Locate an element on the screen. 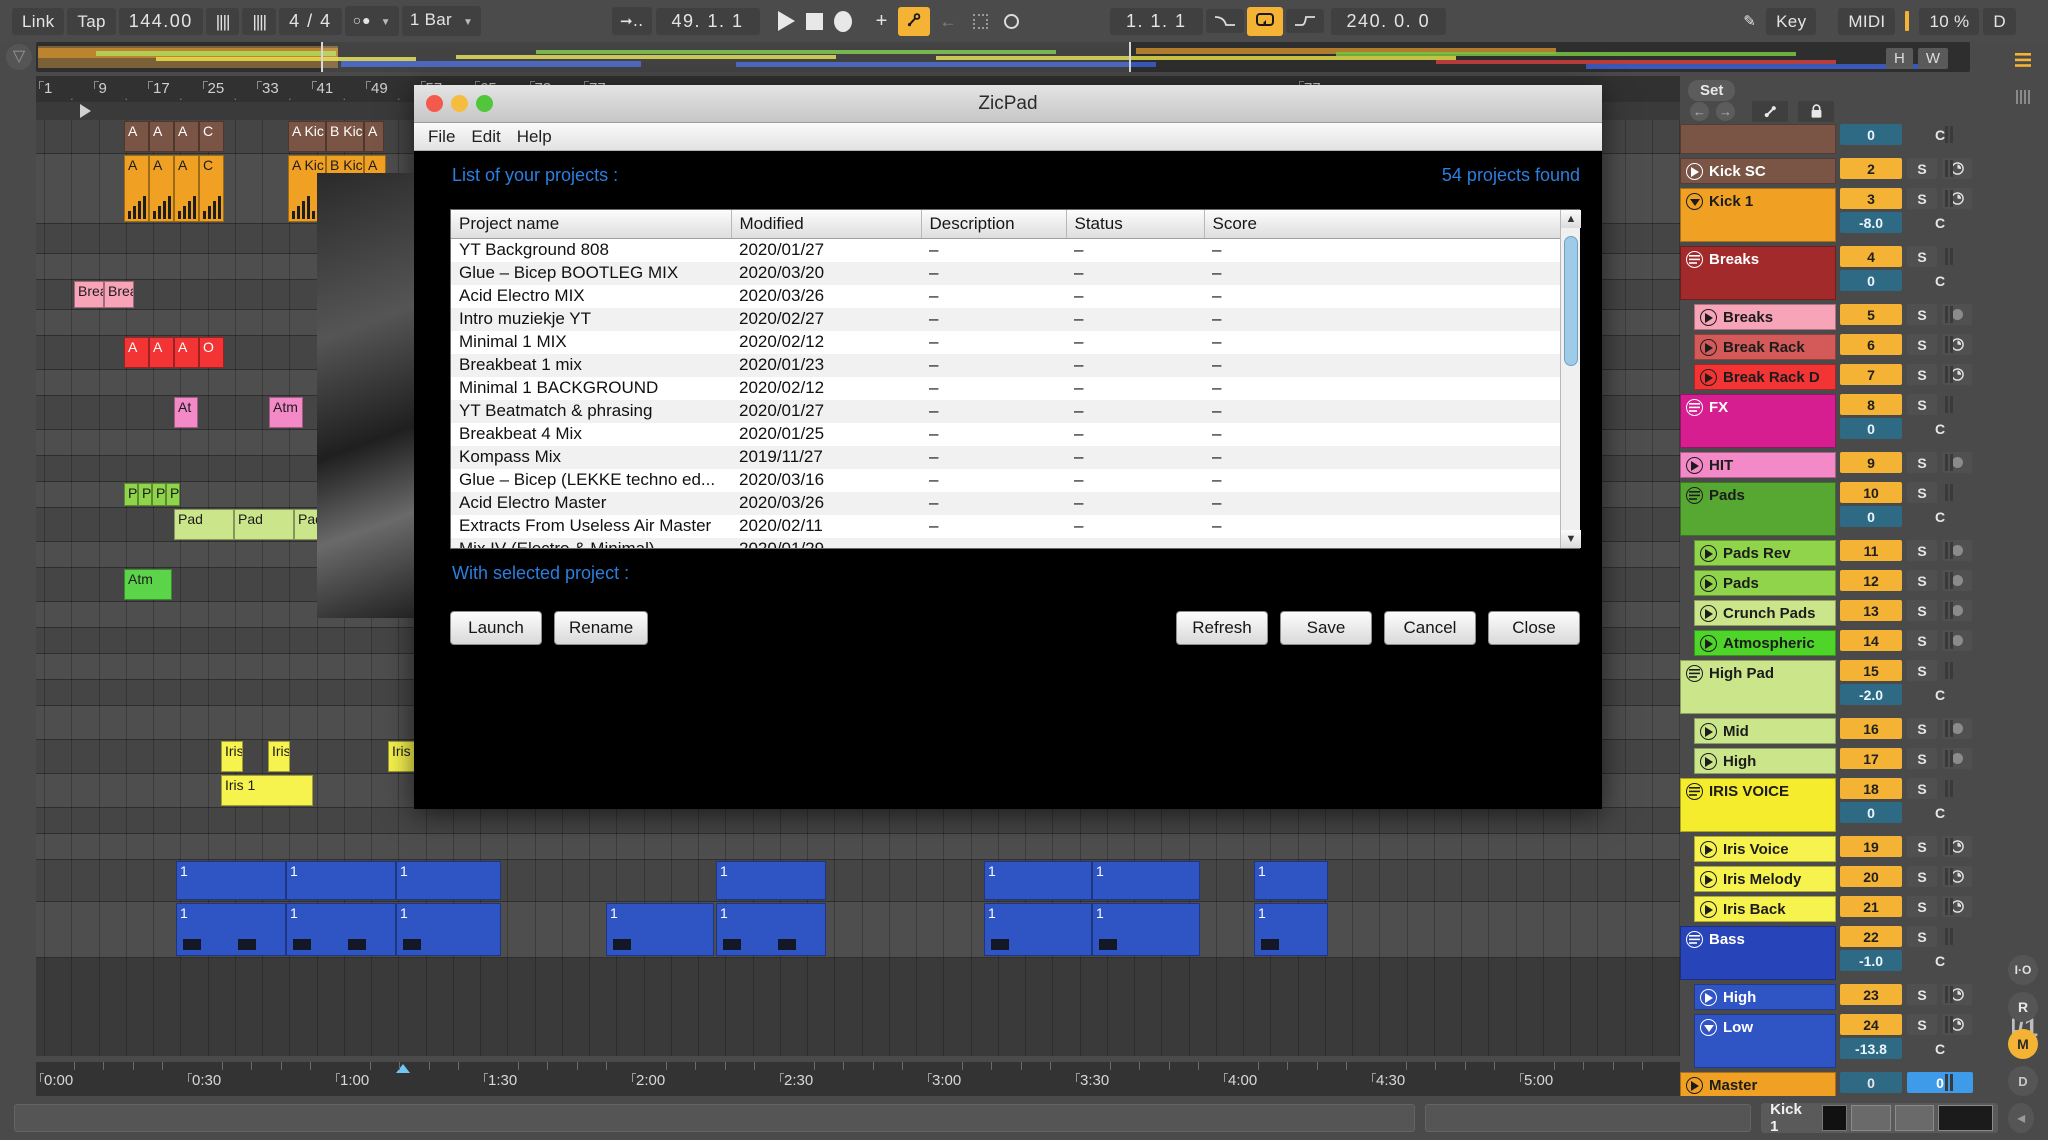 The image size is (2048, 1140). arrangement-clip: Iris is located at coordinates (232, 756).